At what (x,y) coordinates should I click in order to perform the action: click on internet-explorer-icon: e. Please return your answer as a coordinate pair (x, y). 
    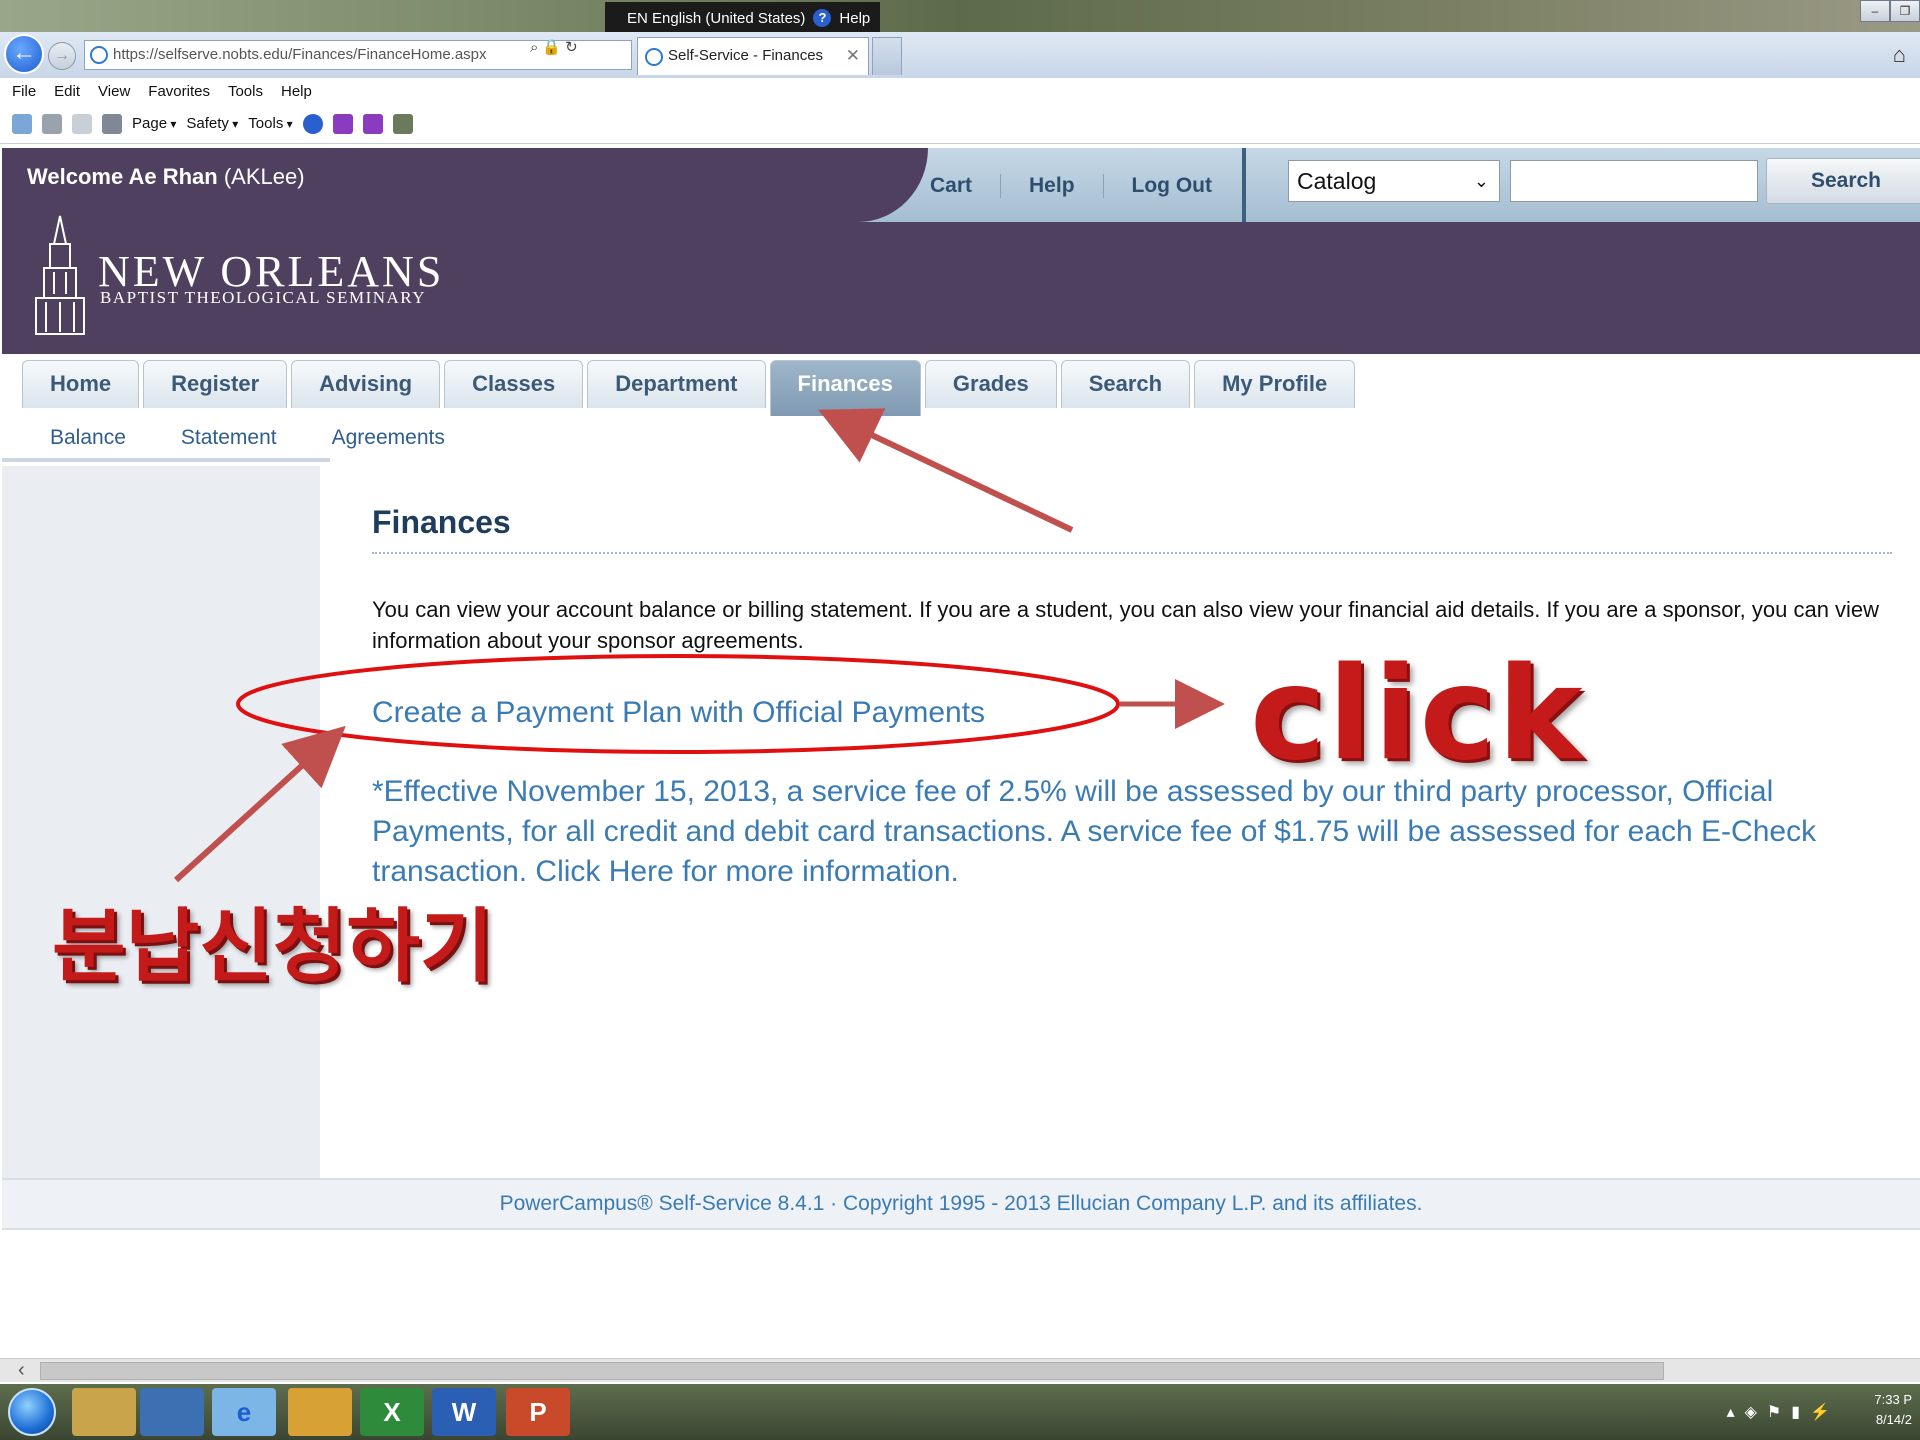
    Looking at the image, I should click on (244, 1412).